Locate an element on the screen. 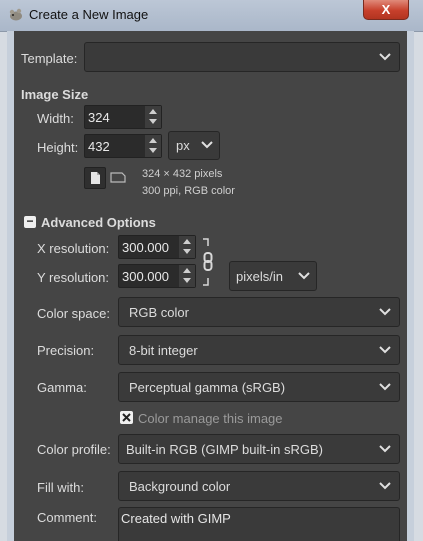 The width and height of the screenshot is (423, 541). width-value: 324 is located at coordinates (99, 117).